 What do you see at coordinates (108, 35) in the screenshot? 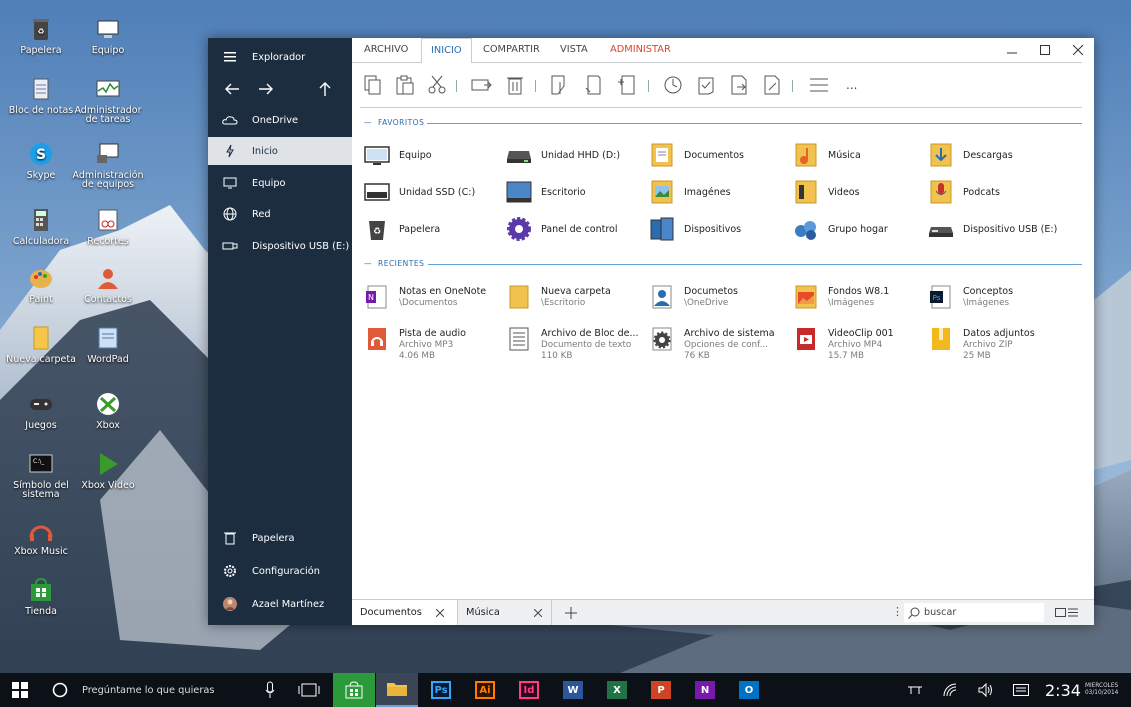
I see `desktop-icon-equipo: Equipo` at bounding box center [108, 35].